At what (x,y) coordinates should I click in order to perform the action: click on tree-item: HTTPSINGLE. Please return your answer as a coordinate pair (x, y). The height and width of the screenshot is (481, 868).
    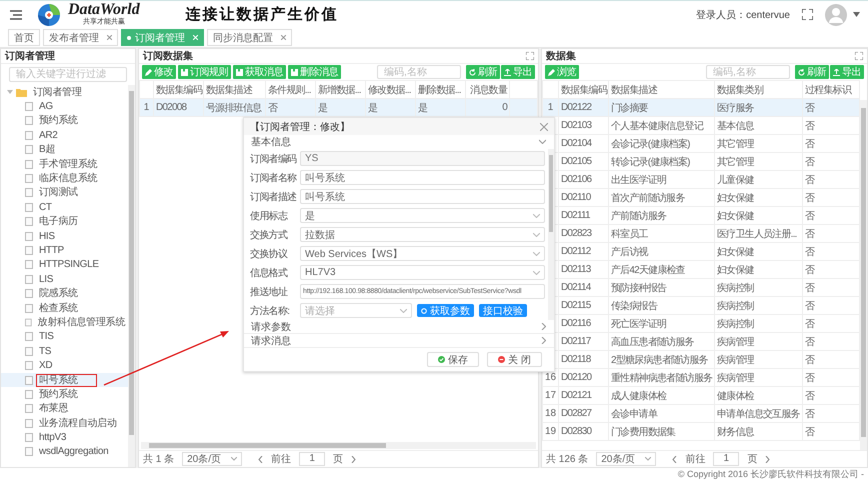
    Looking at the image, I should click on (69, 265).